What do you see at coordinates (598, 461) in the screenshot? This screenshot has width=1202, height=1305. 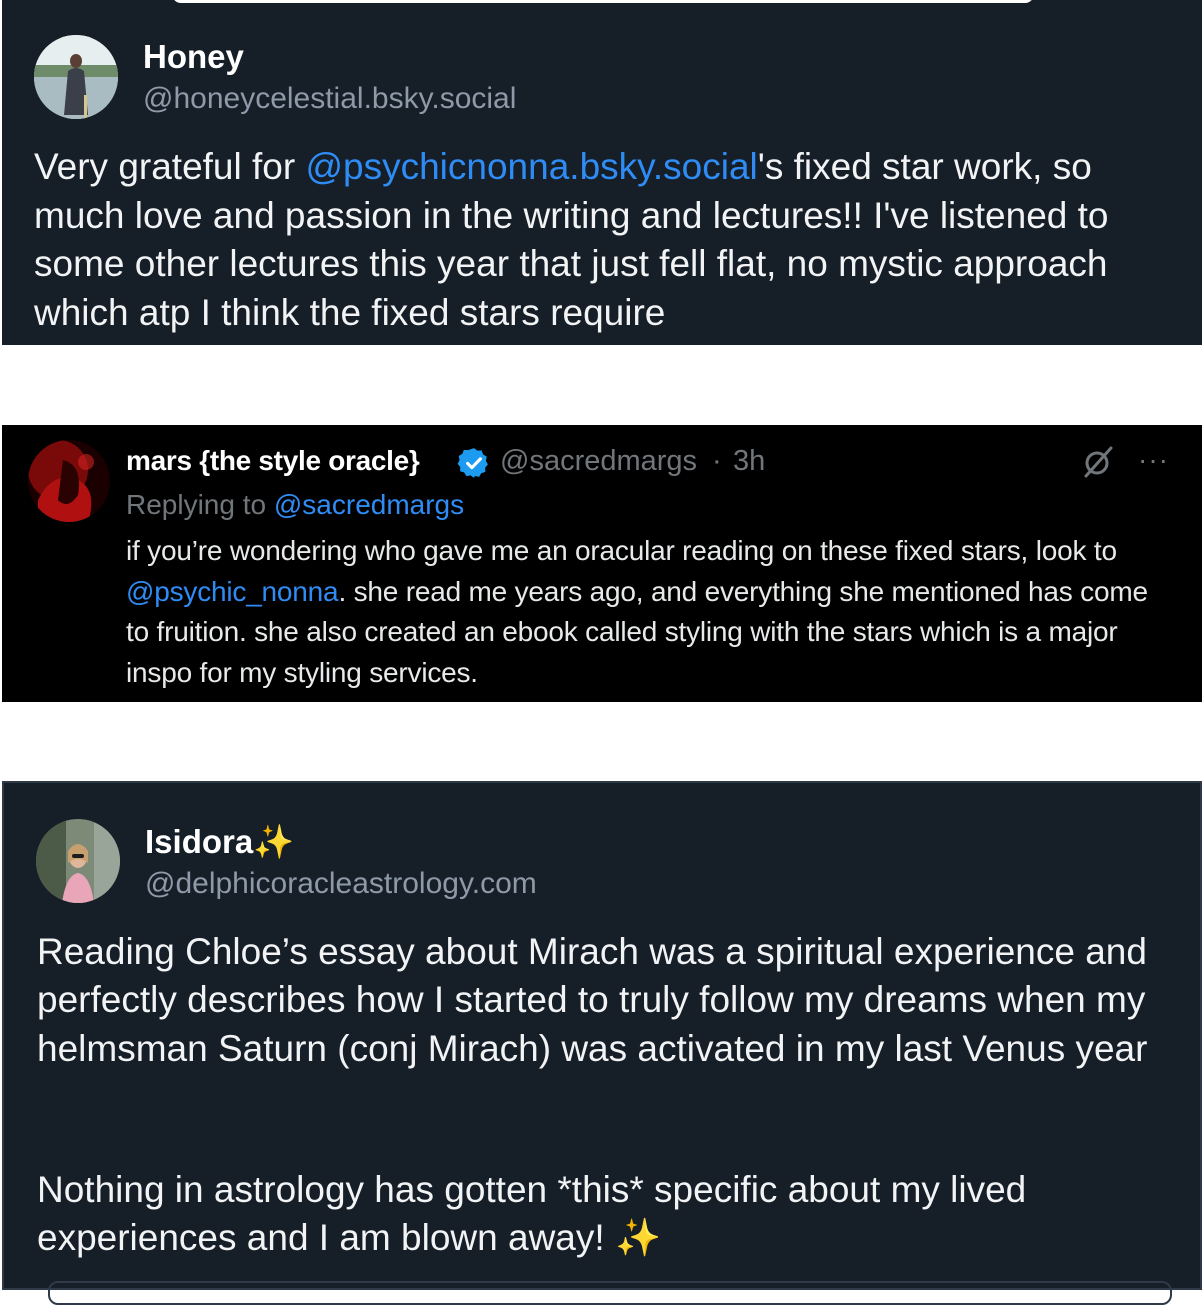 I see `author-handle: @sacredmargs` at bounding box center [598, 461].